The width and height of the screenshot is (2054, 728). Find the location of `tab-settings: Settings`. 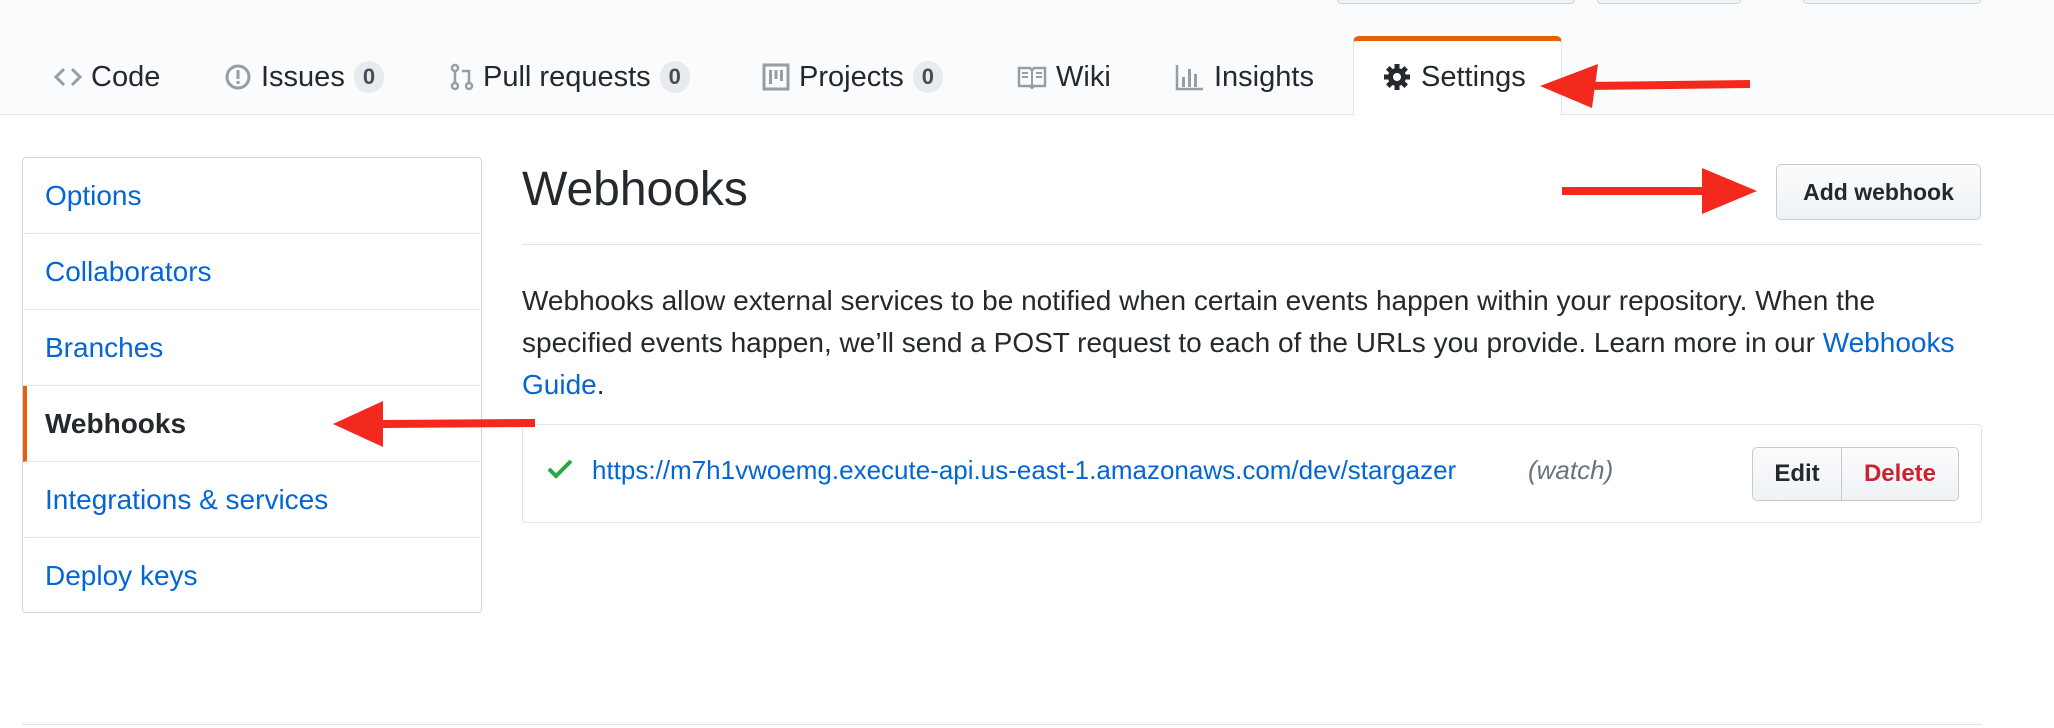

tab-settings: Settings is located at coordinates (1454, 77).